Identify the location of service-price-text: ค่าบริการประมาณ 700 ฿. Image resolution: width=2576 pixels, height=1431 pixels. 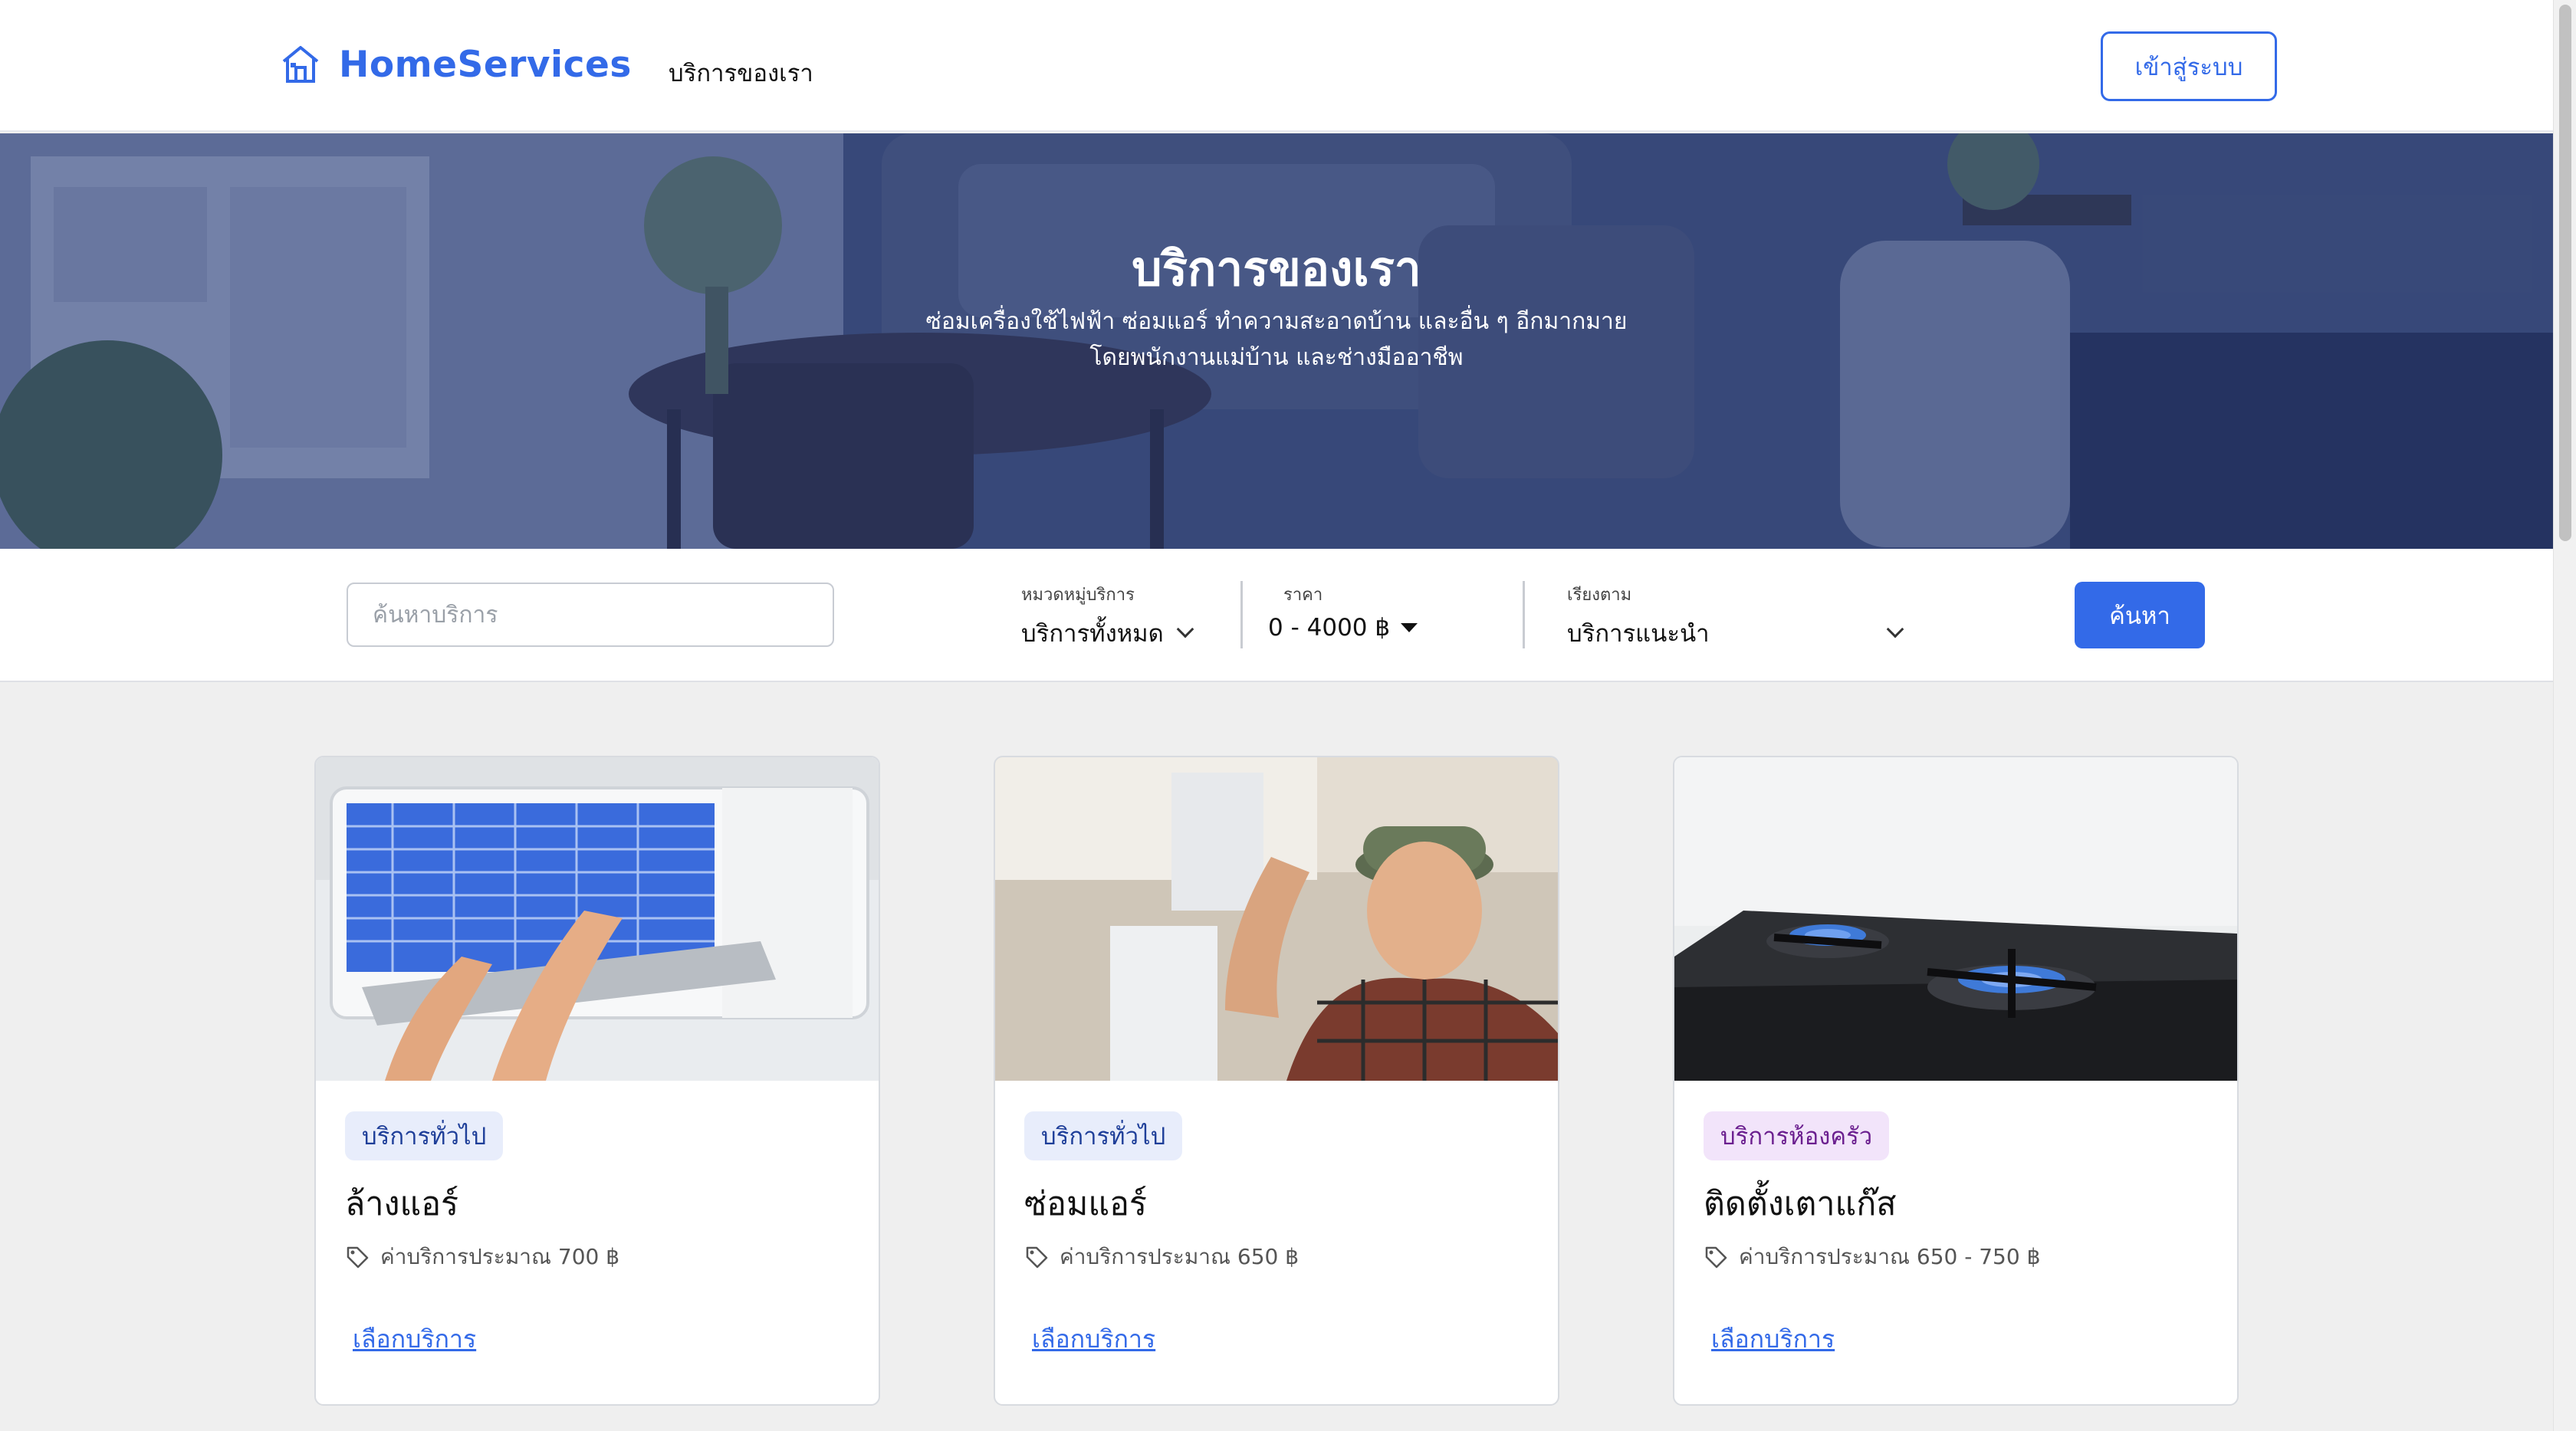
(500, 1256).